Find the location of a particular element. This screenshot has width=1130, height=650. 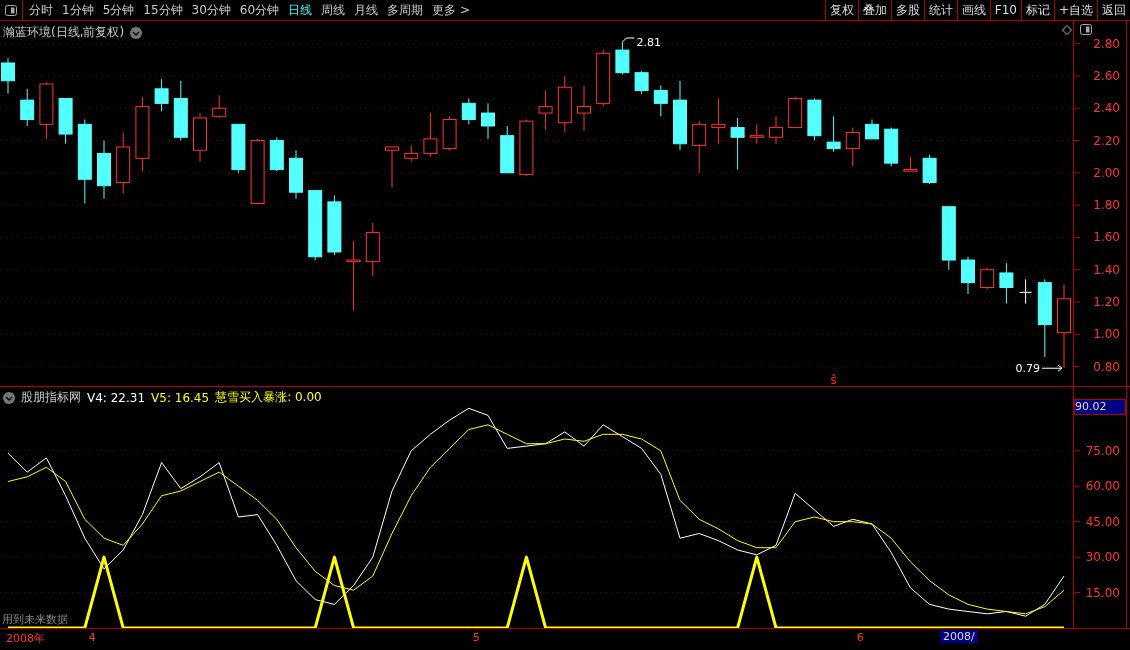

toolbar-button: 返回 is located at coordinates (1113, 10).